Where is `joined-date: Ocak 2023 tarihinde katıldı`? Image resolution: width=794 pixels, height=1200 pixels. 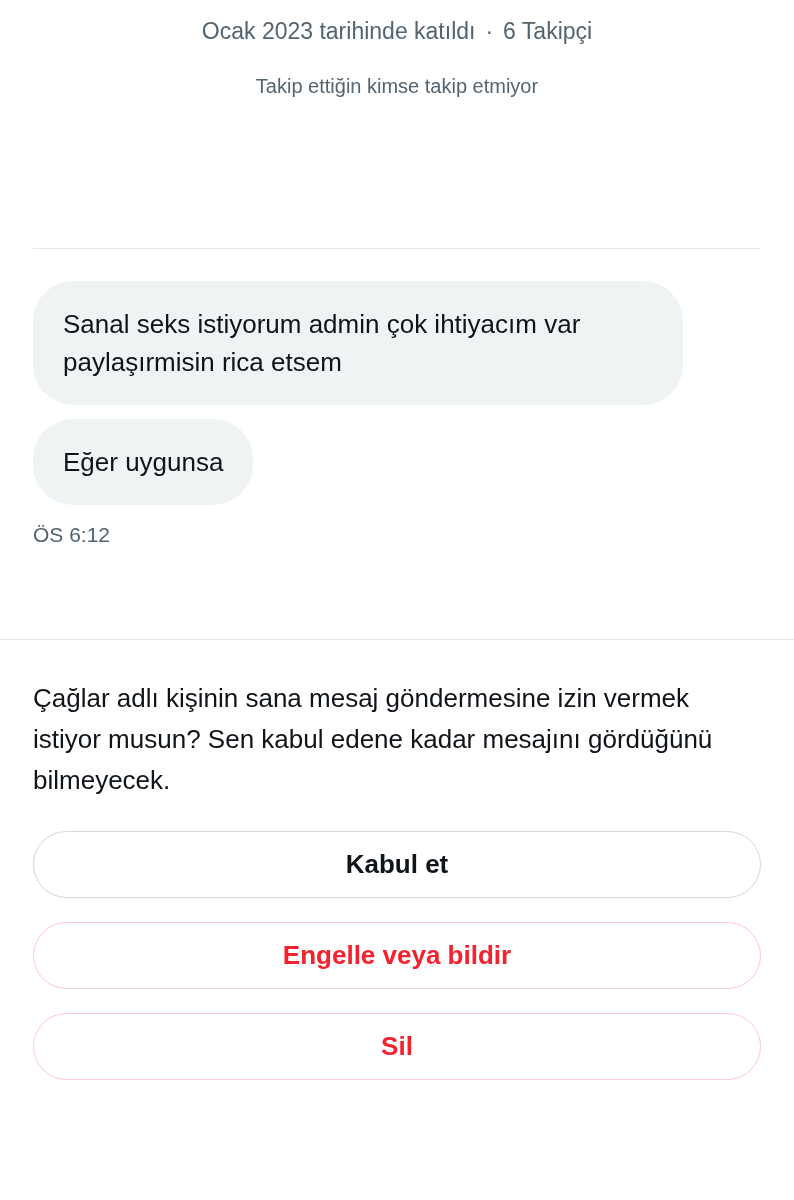
joined-date: Ocak 2023 tarihinde katıldı is located at coordinates (338, 31).